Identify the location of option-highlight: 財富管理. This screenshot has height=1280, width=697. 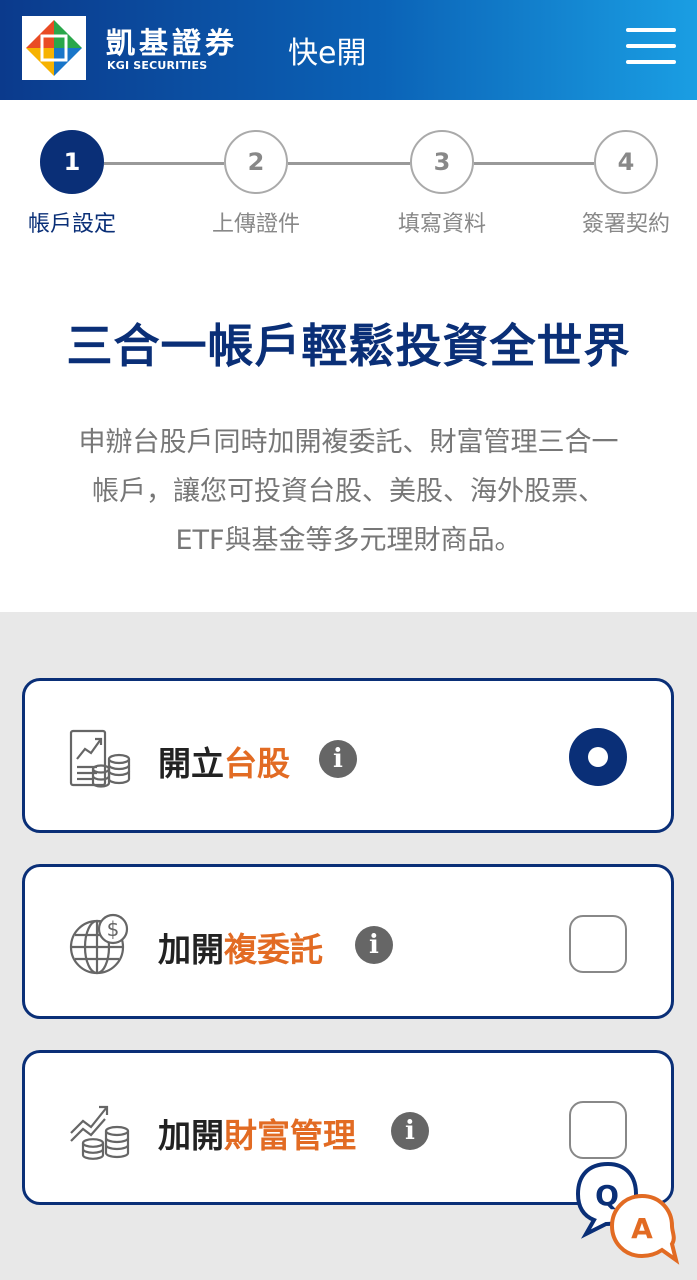
(290, 1135).